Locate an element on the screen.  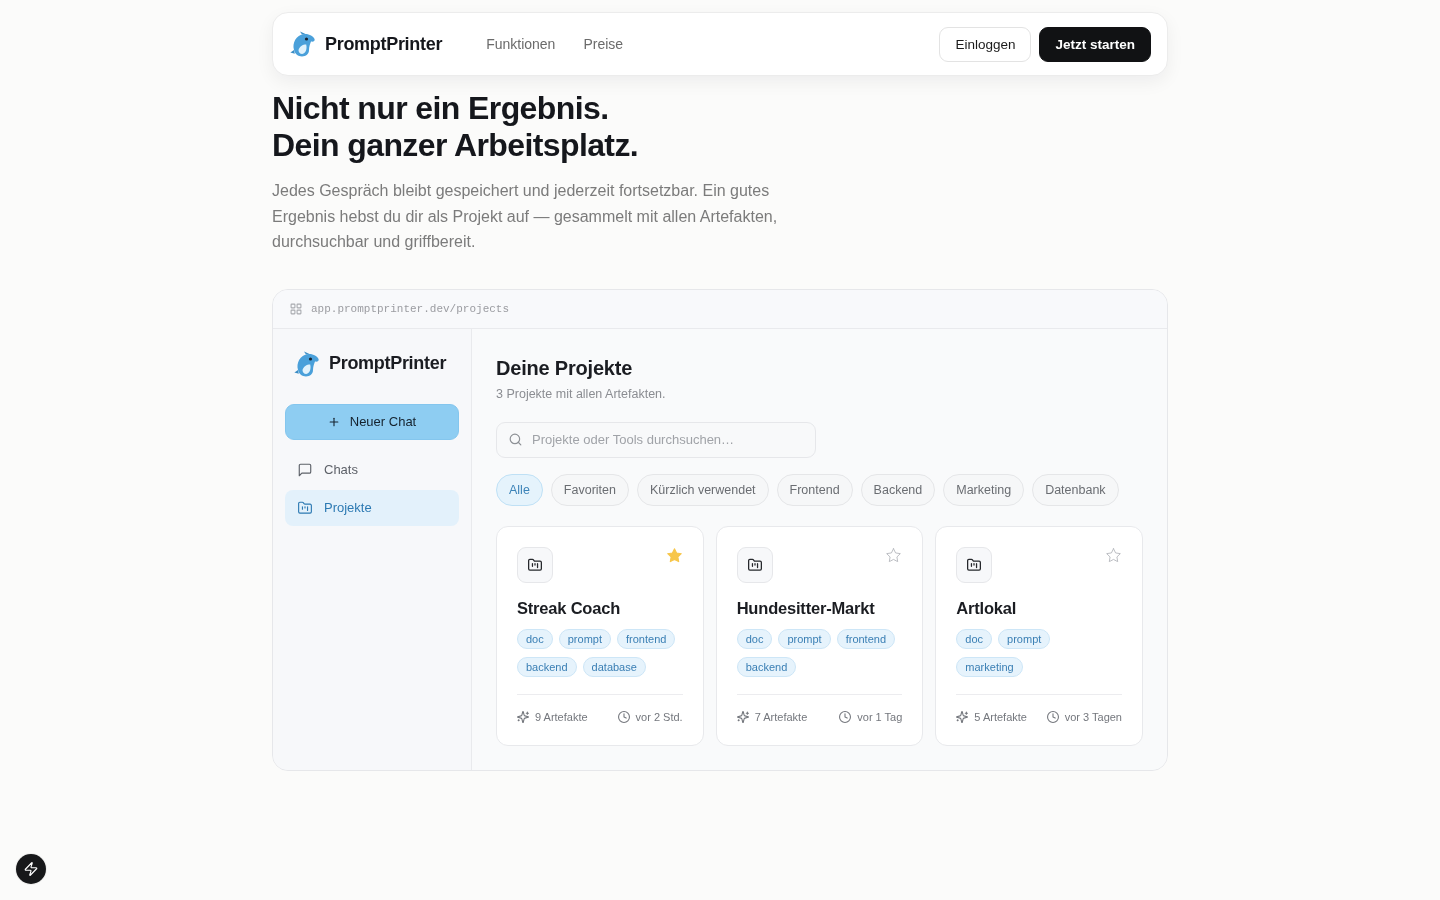
project-card: Hundesitter-Markt doc prompt frontend backend 7 Artefakte vor 1 Tag is located at coordinates (819, 635).